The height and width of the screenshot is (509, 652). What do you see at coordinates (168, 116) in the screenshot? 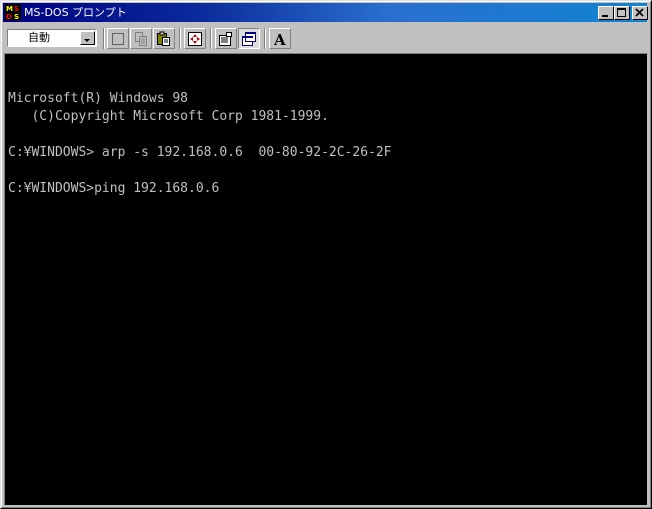
I see `console-line: (C)Copyright Microsoft Corp 1981-1999.` at bounding box center [168, 116].